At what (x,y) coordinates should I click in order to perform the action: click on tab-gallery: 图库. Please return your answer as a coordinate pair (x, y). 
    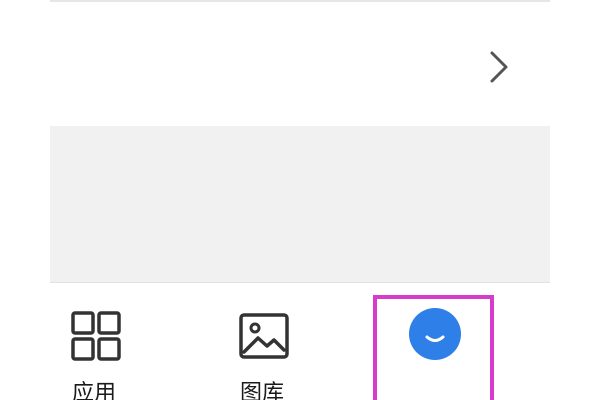
    Looking at the image, I should click on (265, 341).